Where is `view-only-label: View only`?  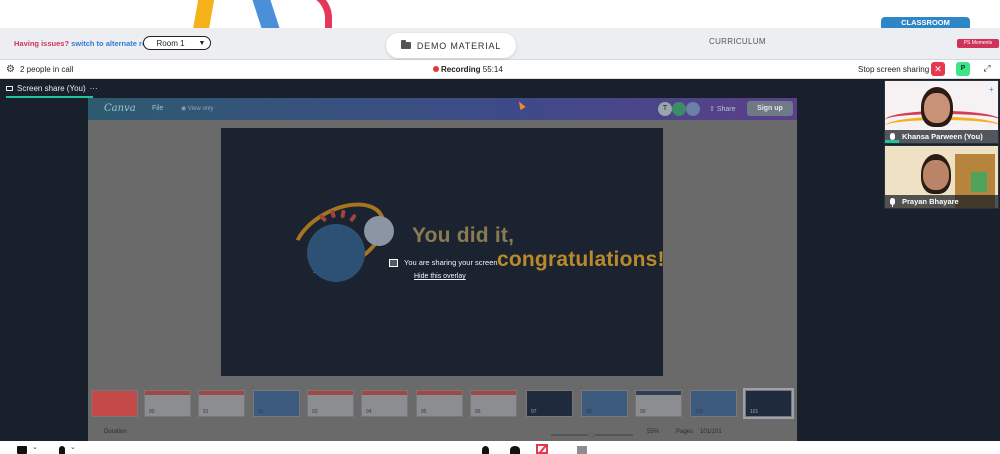
view-only-label: View only is located at coordinates (200, 109).